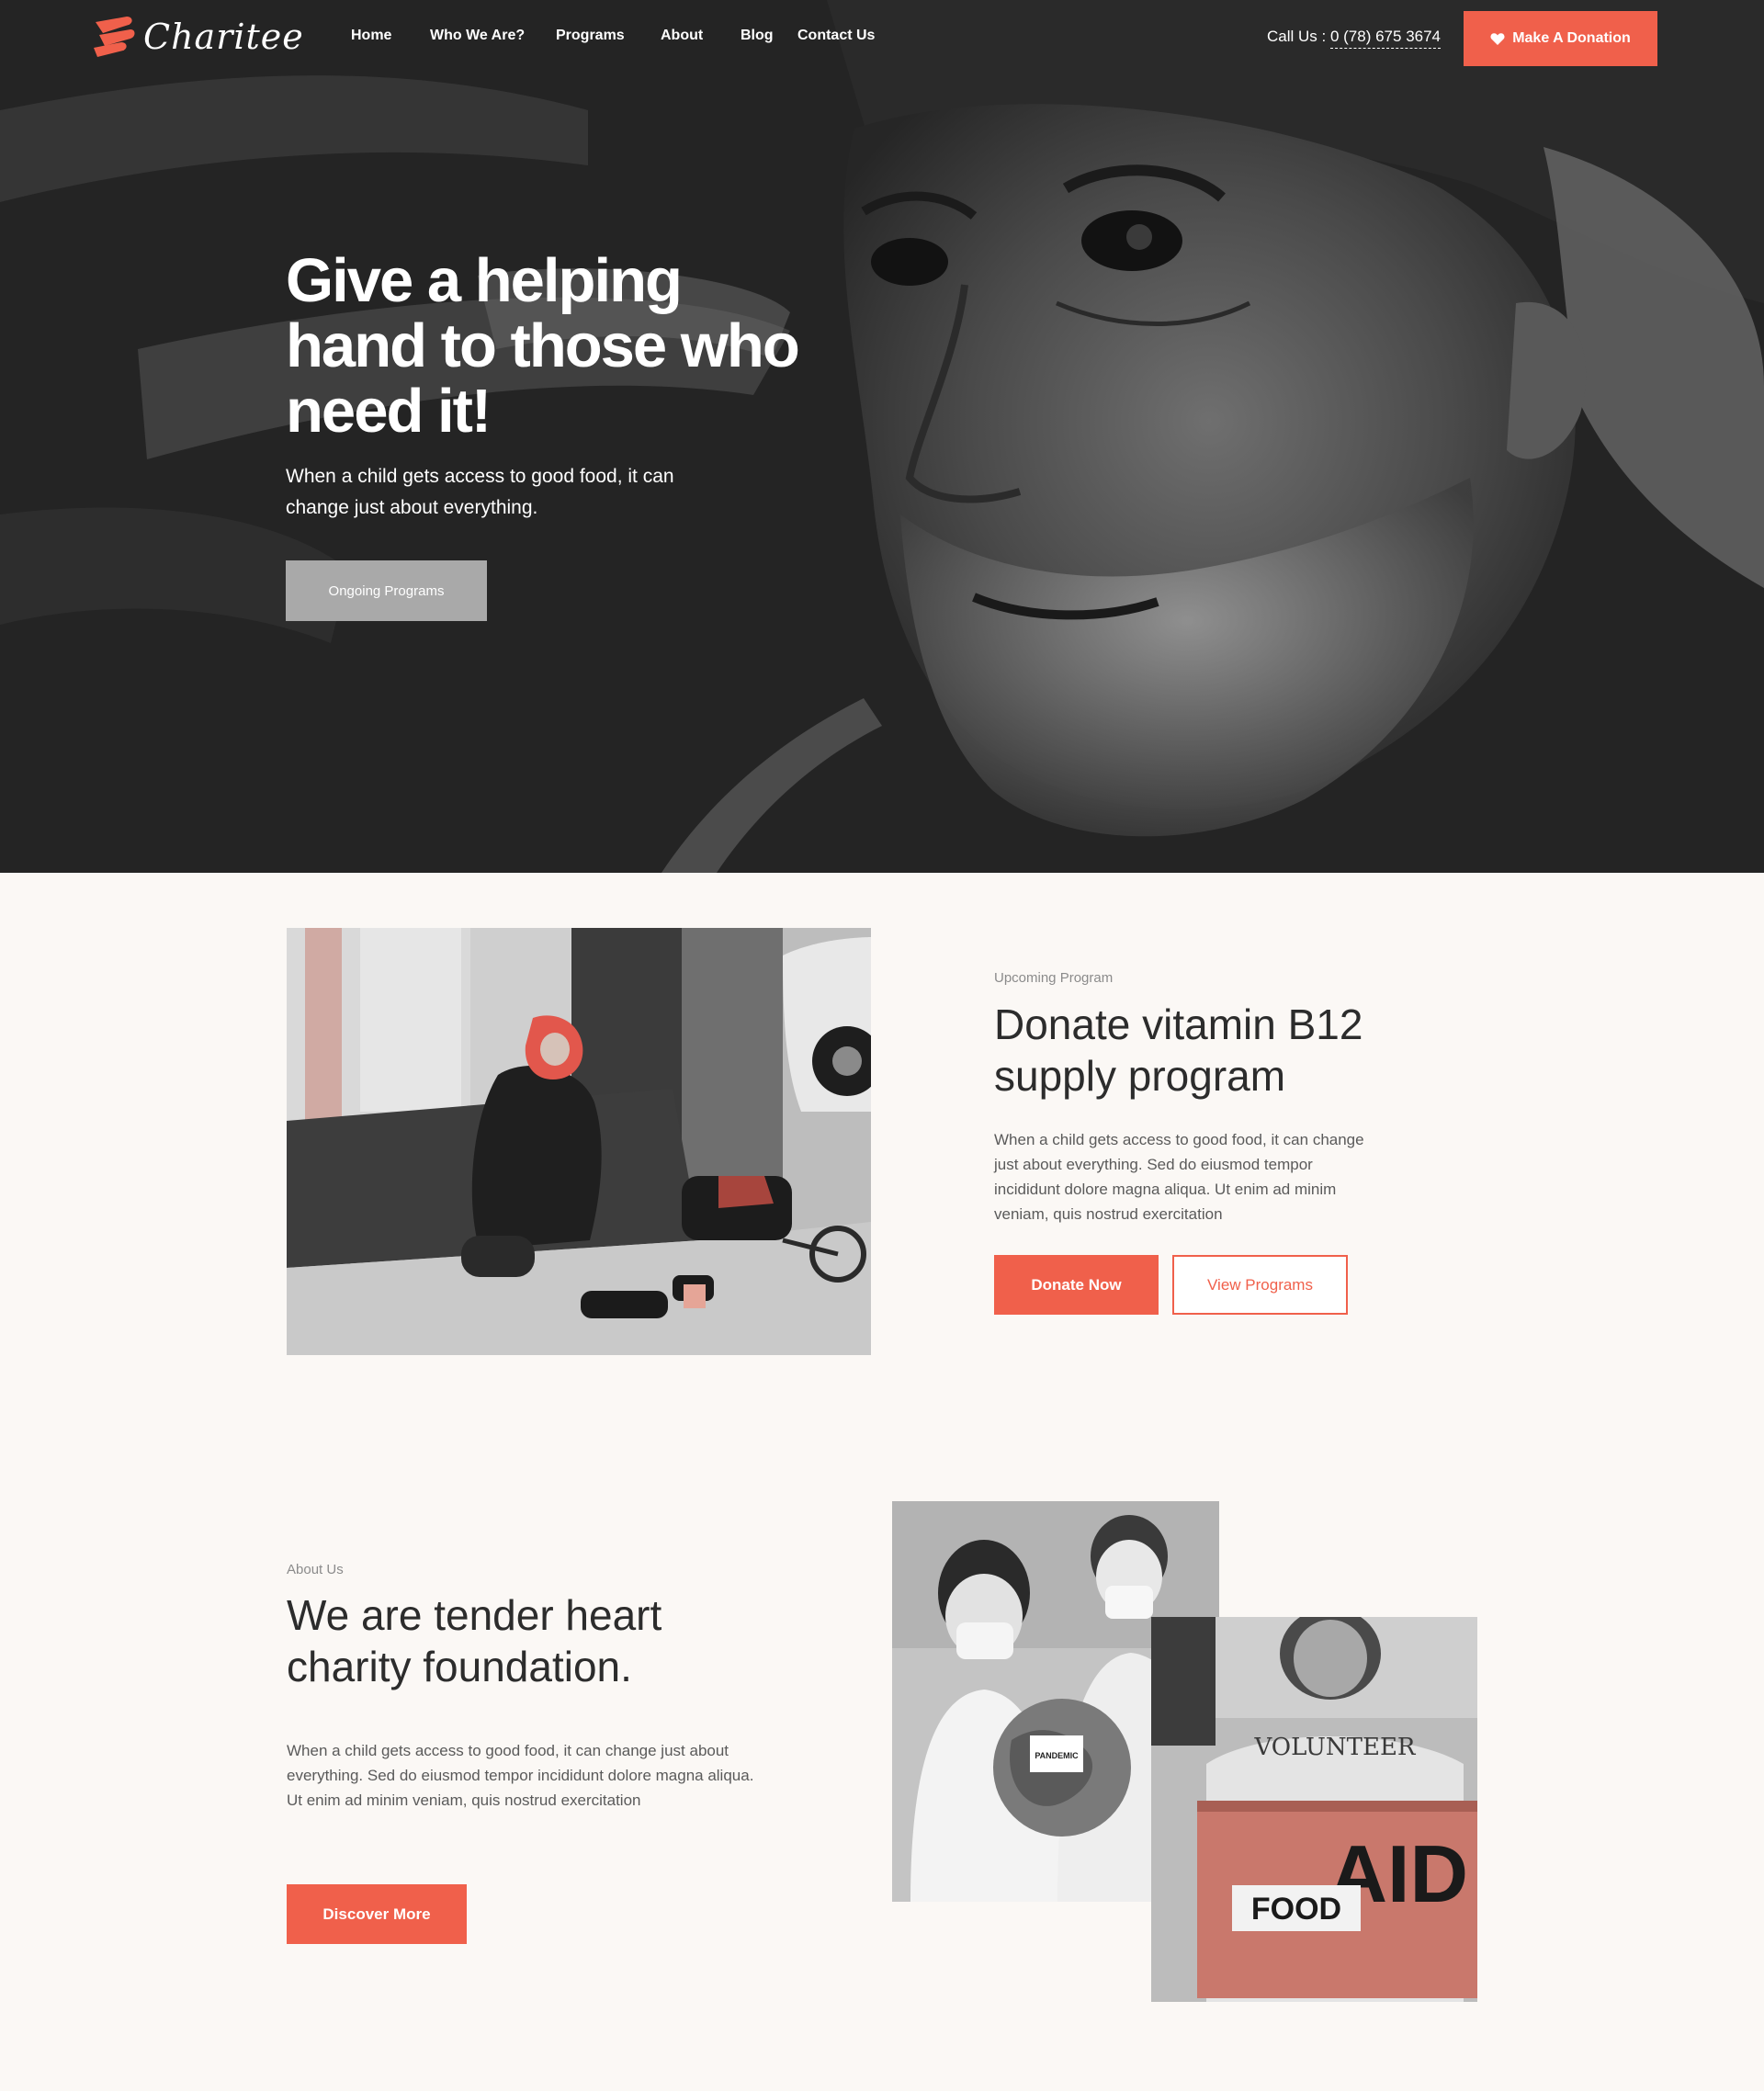  I want to click on about-photo-volunteer: VOLUNTEER AID FOOD, so click(1314, 1809).